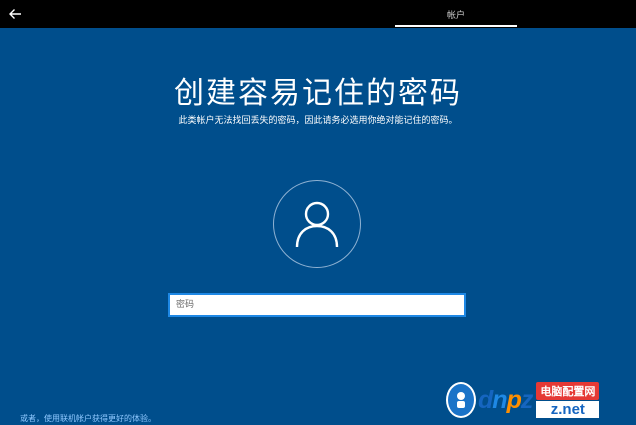 The image size is (636, 425). I want to click on watermark-site-name: 电脑配置网, so click(568, 391).